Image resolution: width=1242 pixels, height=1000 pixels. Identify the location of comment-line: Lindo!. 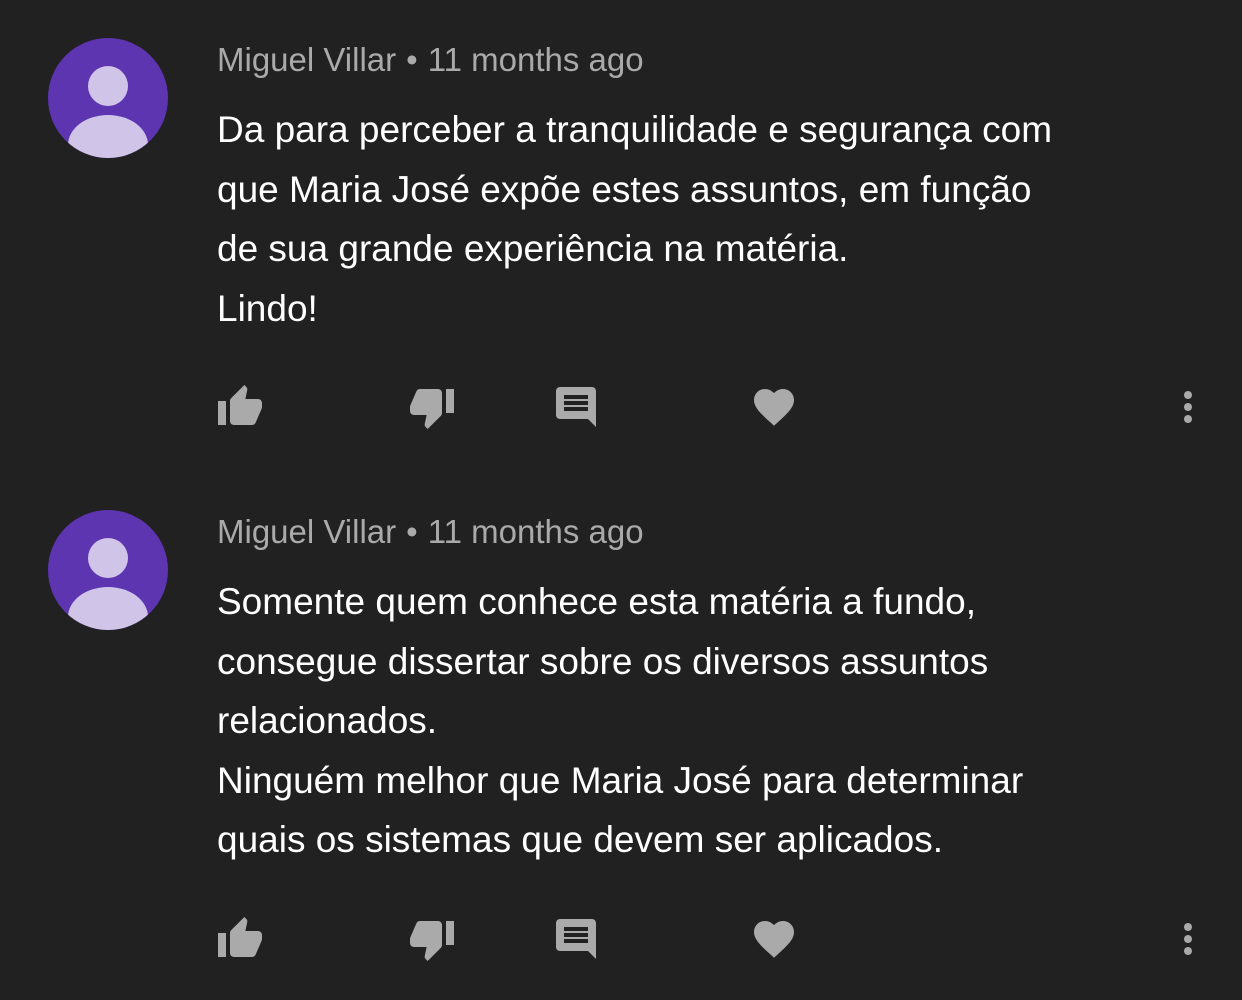
(267, 308).